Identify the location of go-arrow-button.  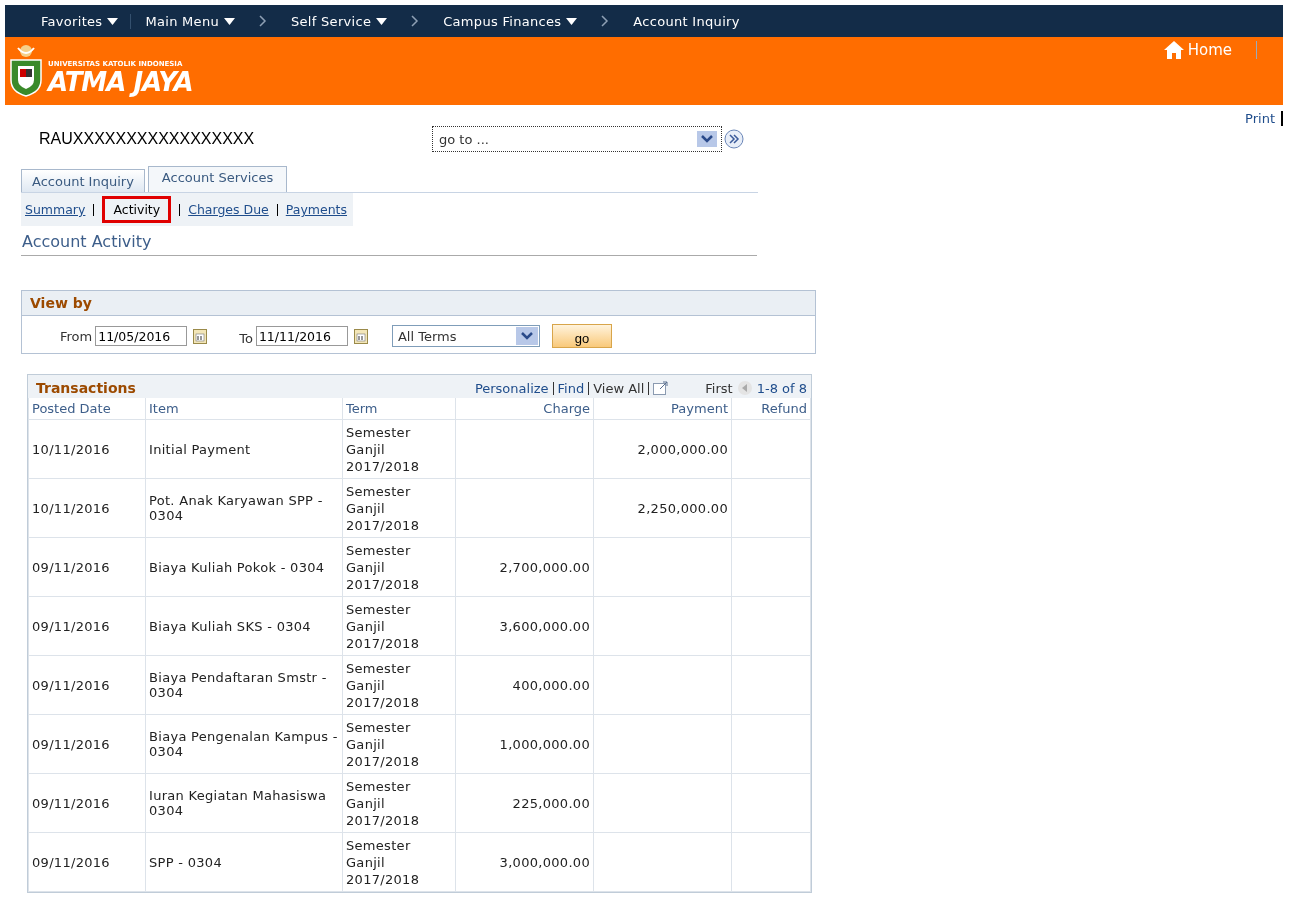
(734, 139).